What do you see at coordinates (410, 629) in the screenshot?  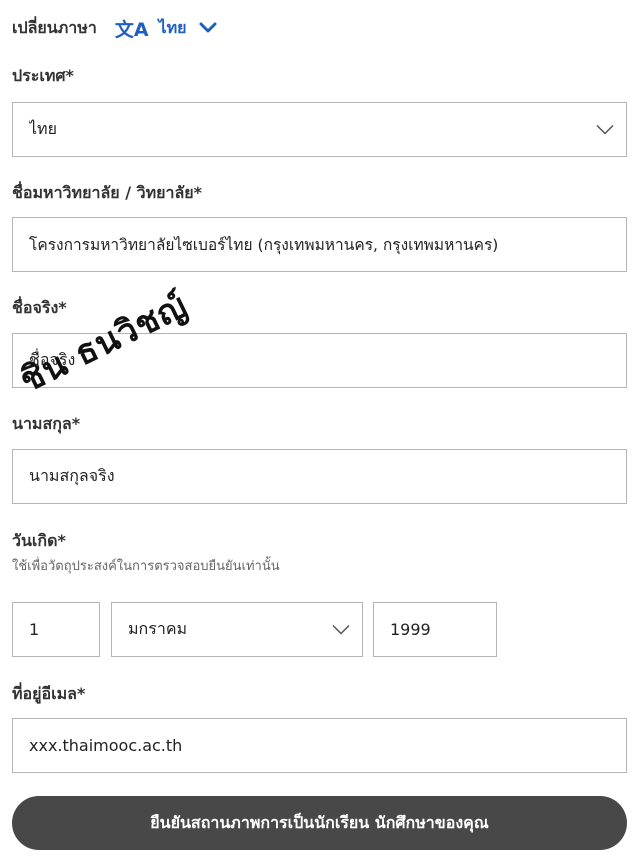 I see `birth-year-value: 1999` at bounding box center [410, 629].